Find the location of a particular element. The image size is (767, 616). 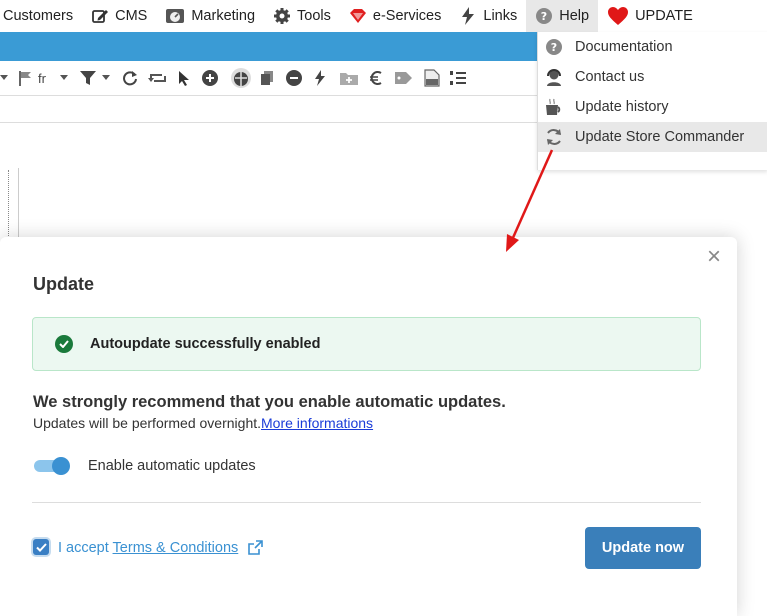

menu-customers: Customers is located at coordinates (41, 16).